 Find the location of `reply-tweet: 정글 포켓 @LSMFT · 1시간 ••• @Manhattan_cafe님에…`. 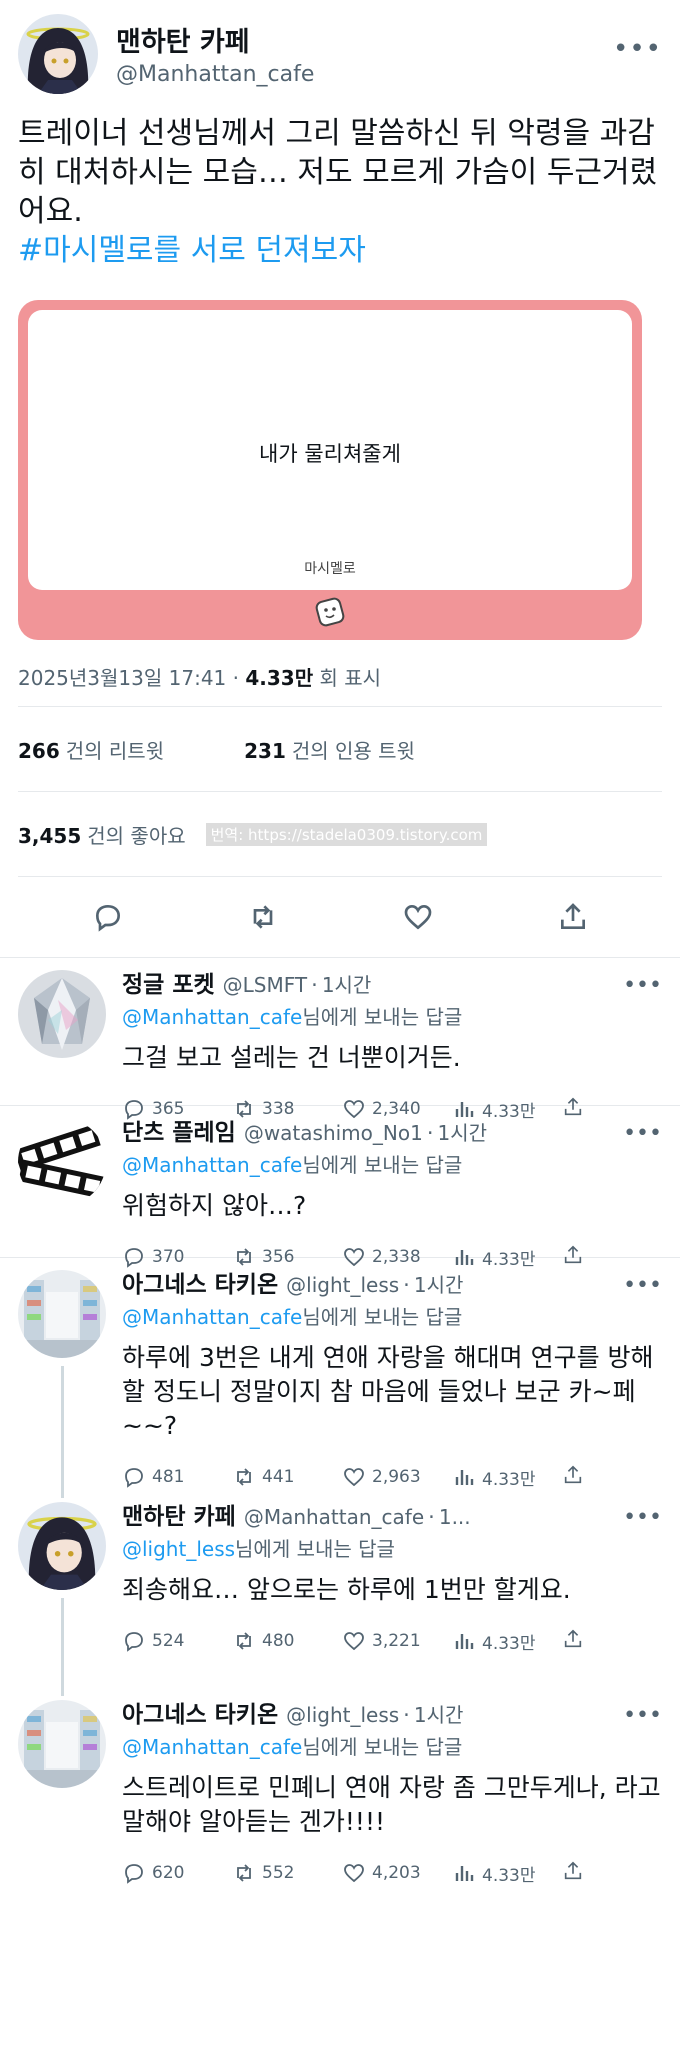

reply-tweet: 정글 포켓 @LSMFT · 1시간 ••• @Manhattan_cafe님에… is located at coordinates (340, 1040).